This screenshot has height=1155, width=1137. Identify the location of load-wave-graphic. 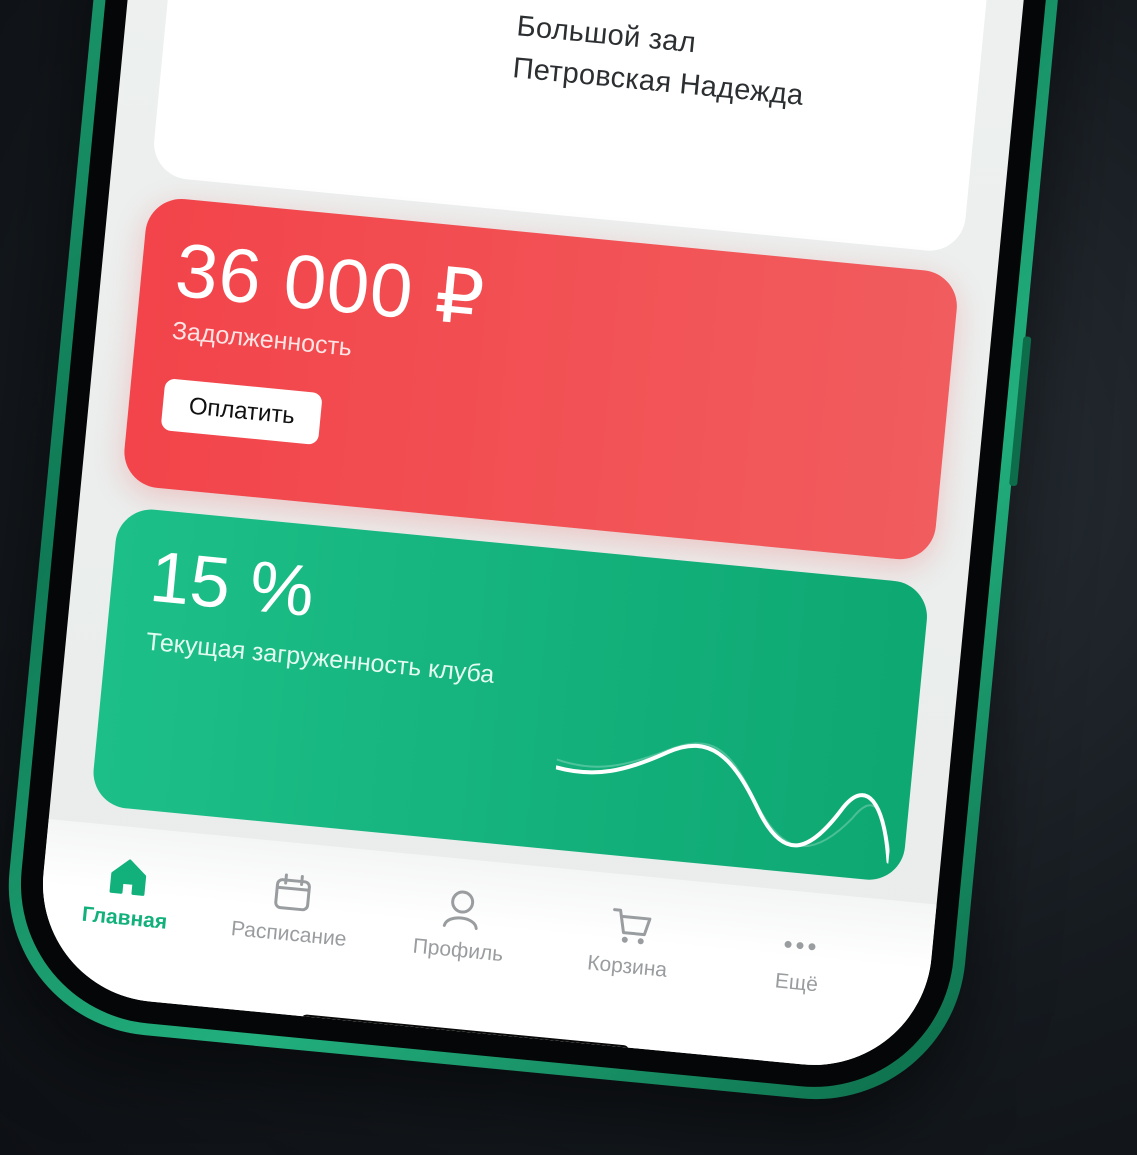
(722, 803).